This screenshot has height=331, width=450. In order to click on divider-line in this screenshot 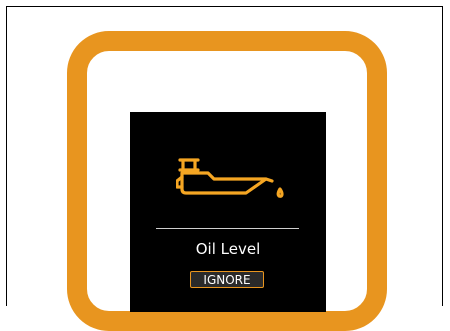, I will do `click(227, 228)`.